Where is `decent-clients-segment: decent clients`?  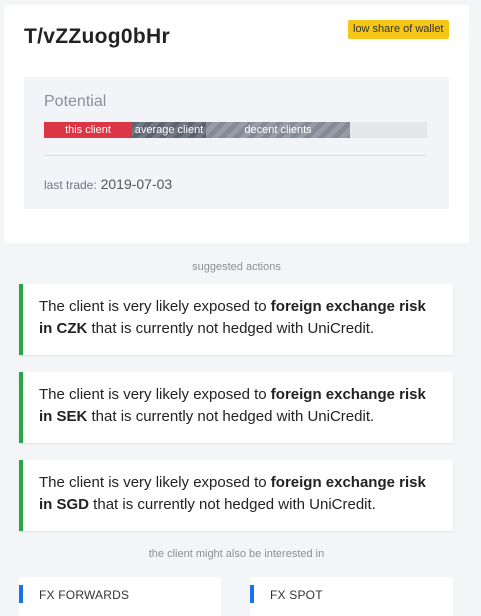 decent-clients-segment: decent clients is located at coordinates (278, 130).